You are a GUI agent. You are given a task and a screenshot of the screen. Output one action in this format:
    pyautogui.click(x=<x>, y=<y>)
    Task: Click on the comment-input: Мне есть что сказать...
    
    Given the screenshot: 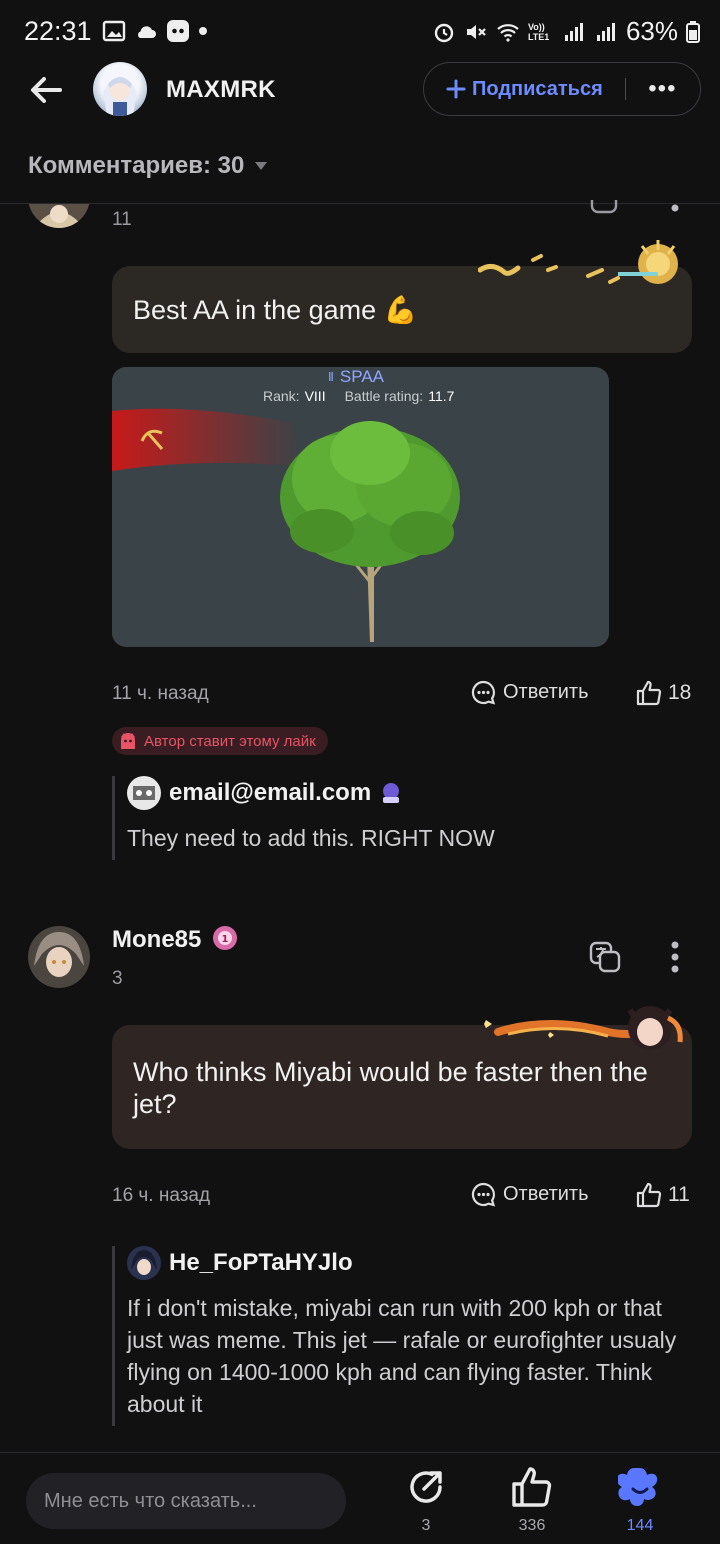 What is the action you would take?
    pyautogui.click(x=186, y=1501)
    